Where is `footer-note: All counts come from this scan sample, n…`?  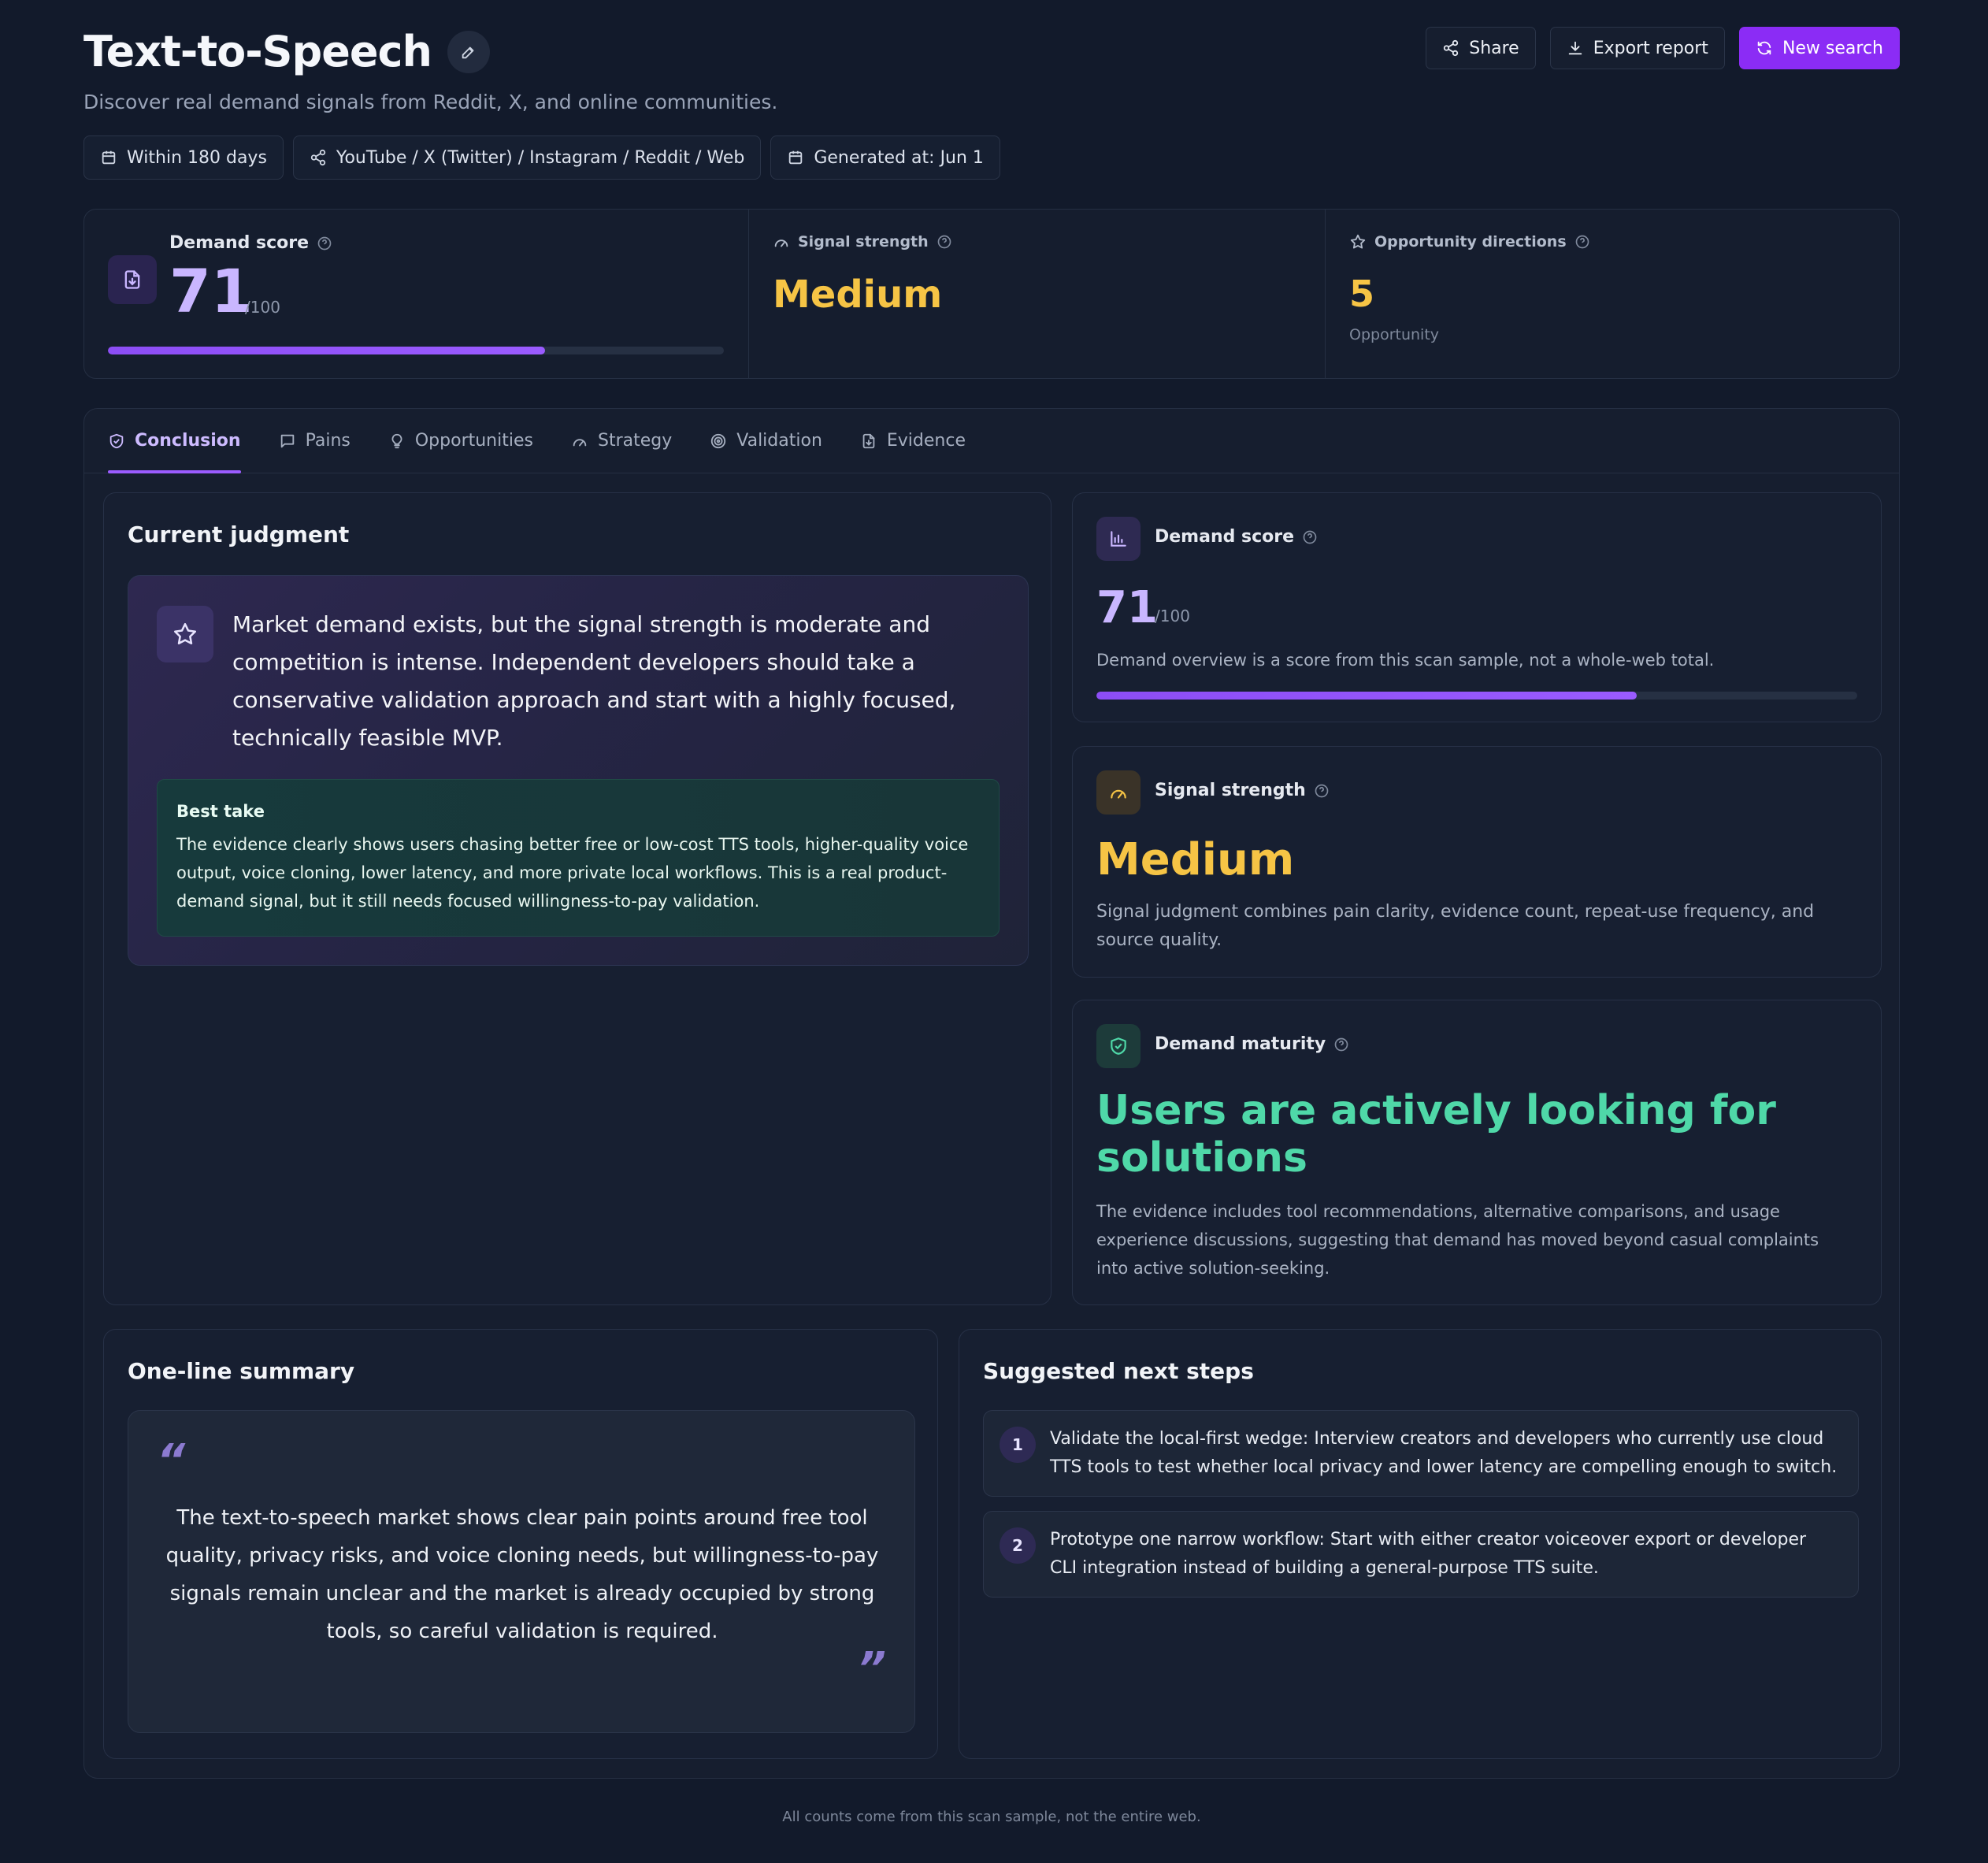
footer-note: All counts come from this scan sample, n… is located at coordinates (992, 1817).